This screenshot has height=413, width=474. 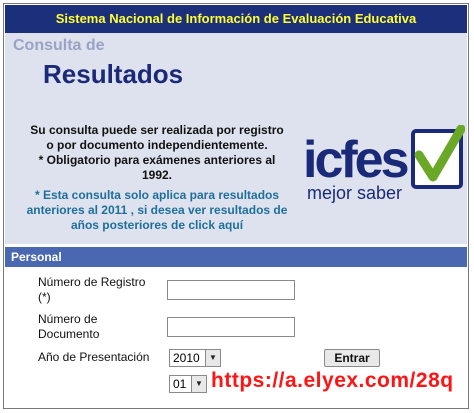 I want to click on documento-label-line: Documento, so click(x=69, y=334).